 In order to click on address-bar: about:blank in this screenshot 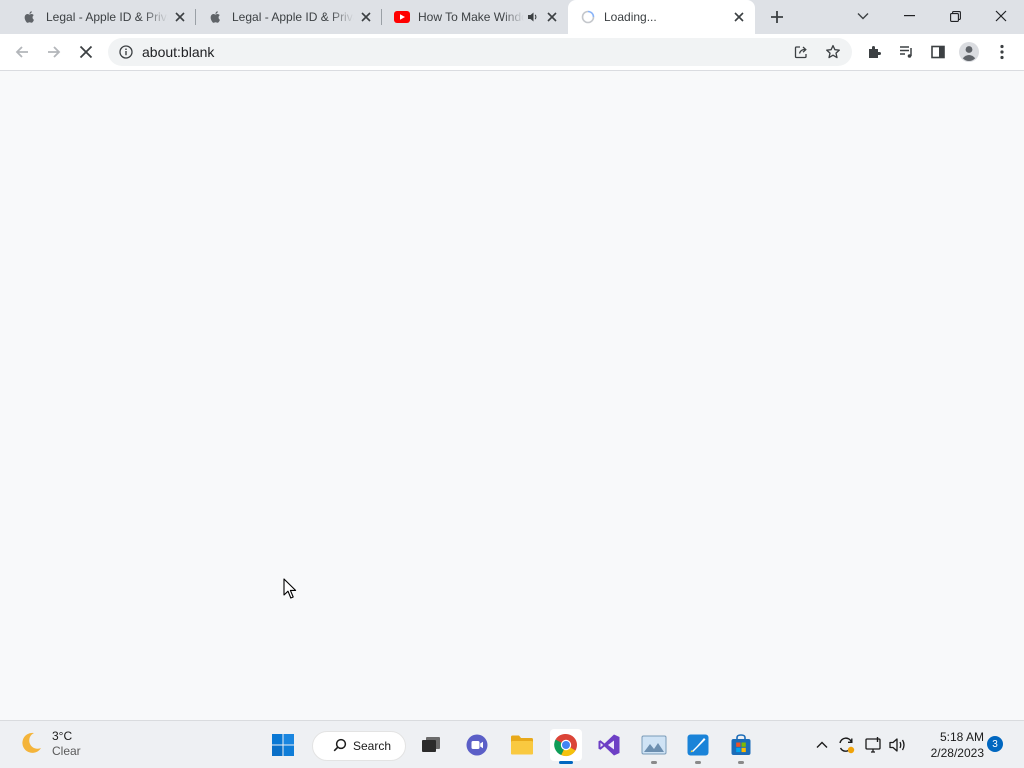, I will do `click(480, 52)`.